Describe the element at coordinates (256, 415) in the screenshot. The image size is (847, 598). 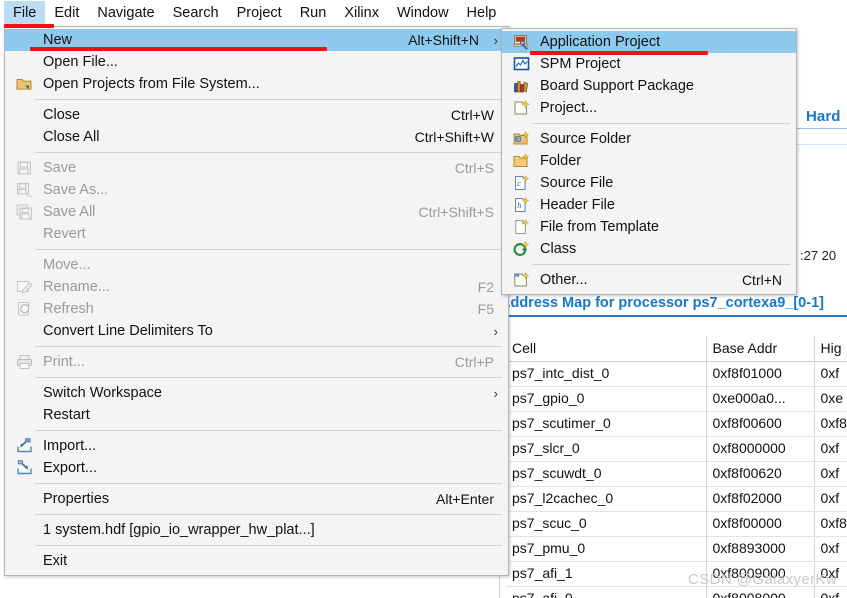
I see `file-menu-item-restart: Restart` at that location.